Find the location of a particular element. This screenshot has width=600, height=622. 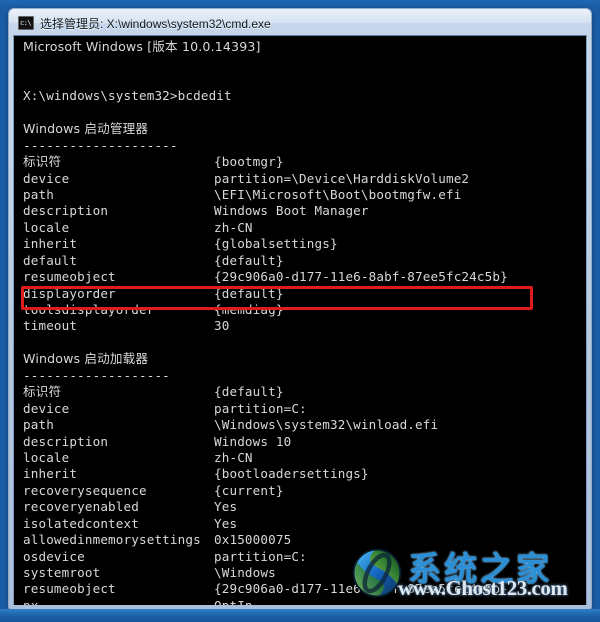

console-entry-key: default is located at coordinates (50, 260).